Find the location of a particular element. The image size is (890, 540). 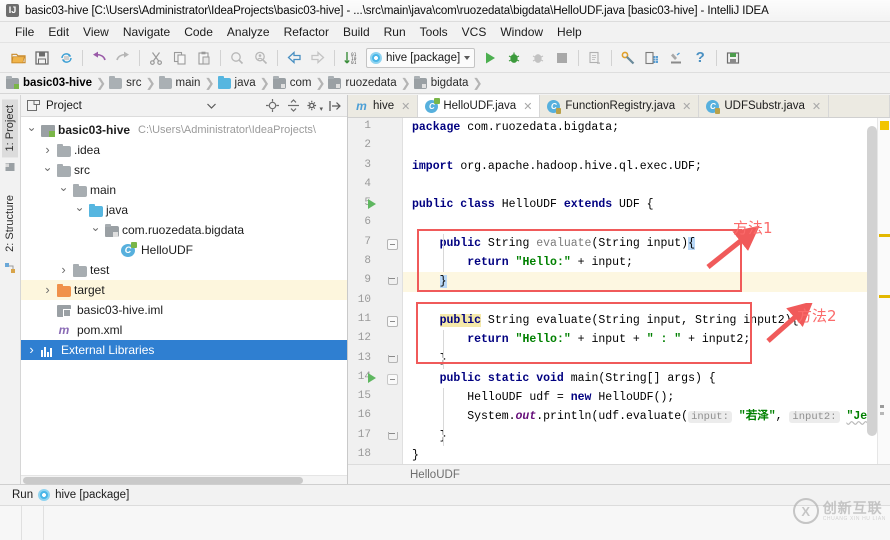

project-structure-icon is located at coordinates (652, 58).